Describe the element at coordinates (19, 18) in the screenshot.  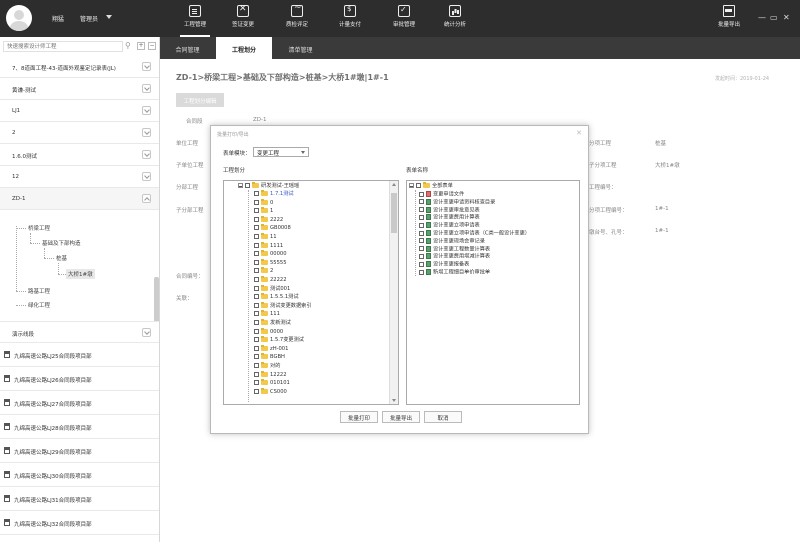
I see `avatar` at that location.